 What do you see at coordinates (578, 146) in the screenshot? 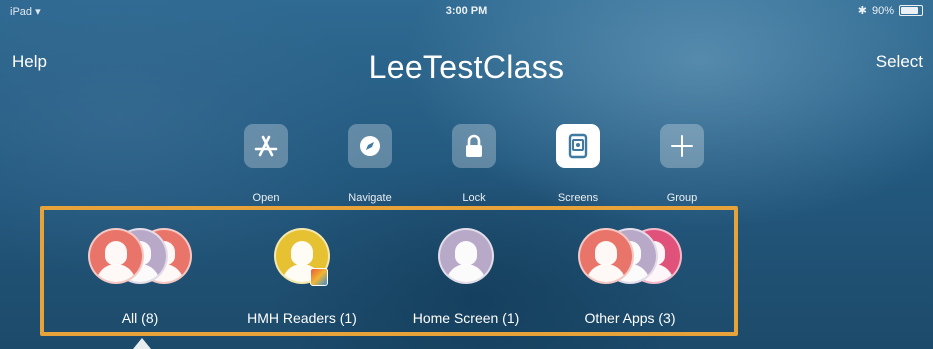
I see `screens-icon` at bounding box center [578, 146].